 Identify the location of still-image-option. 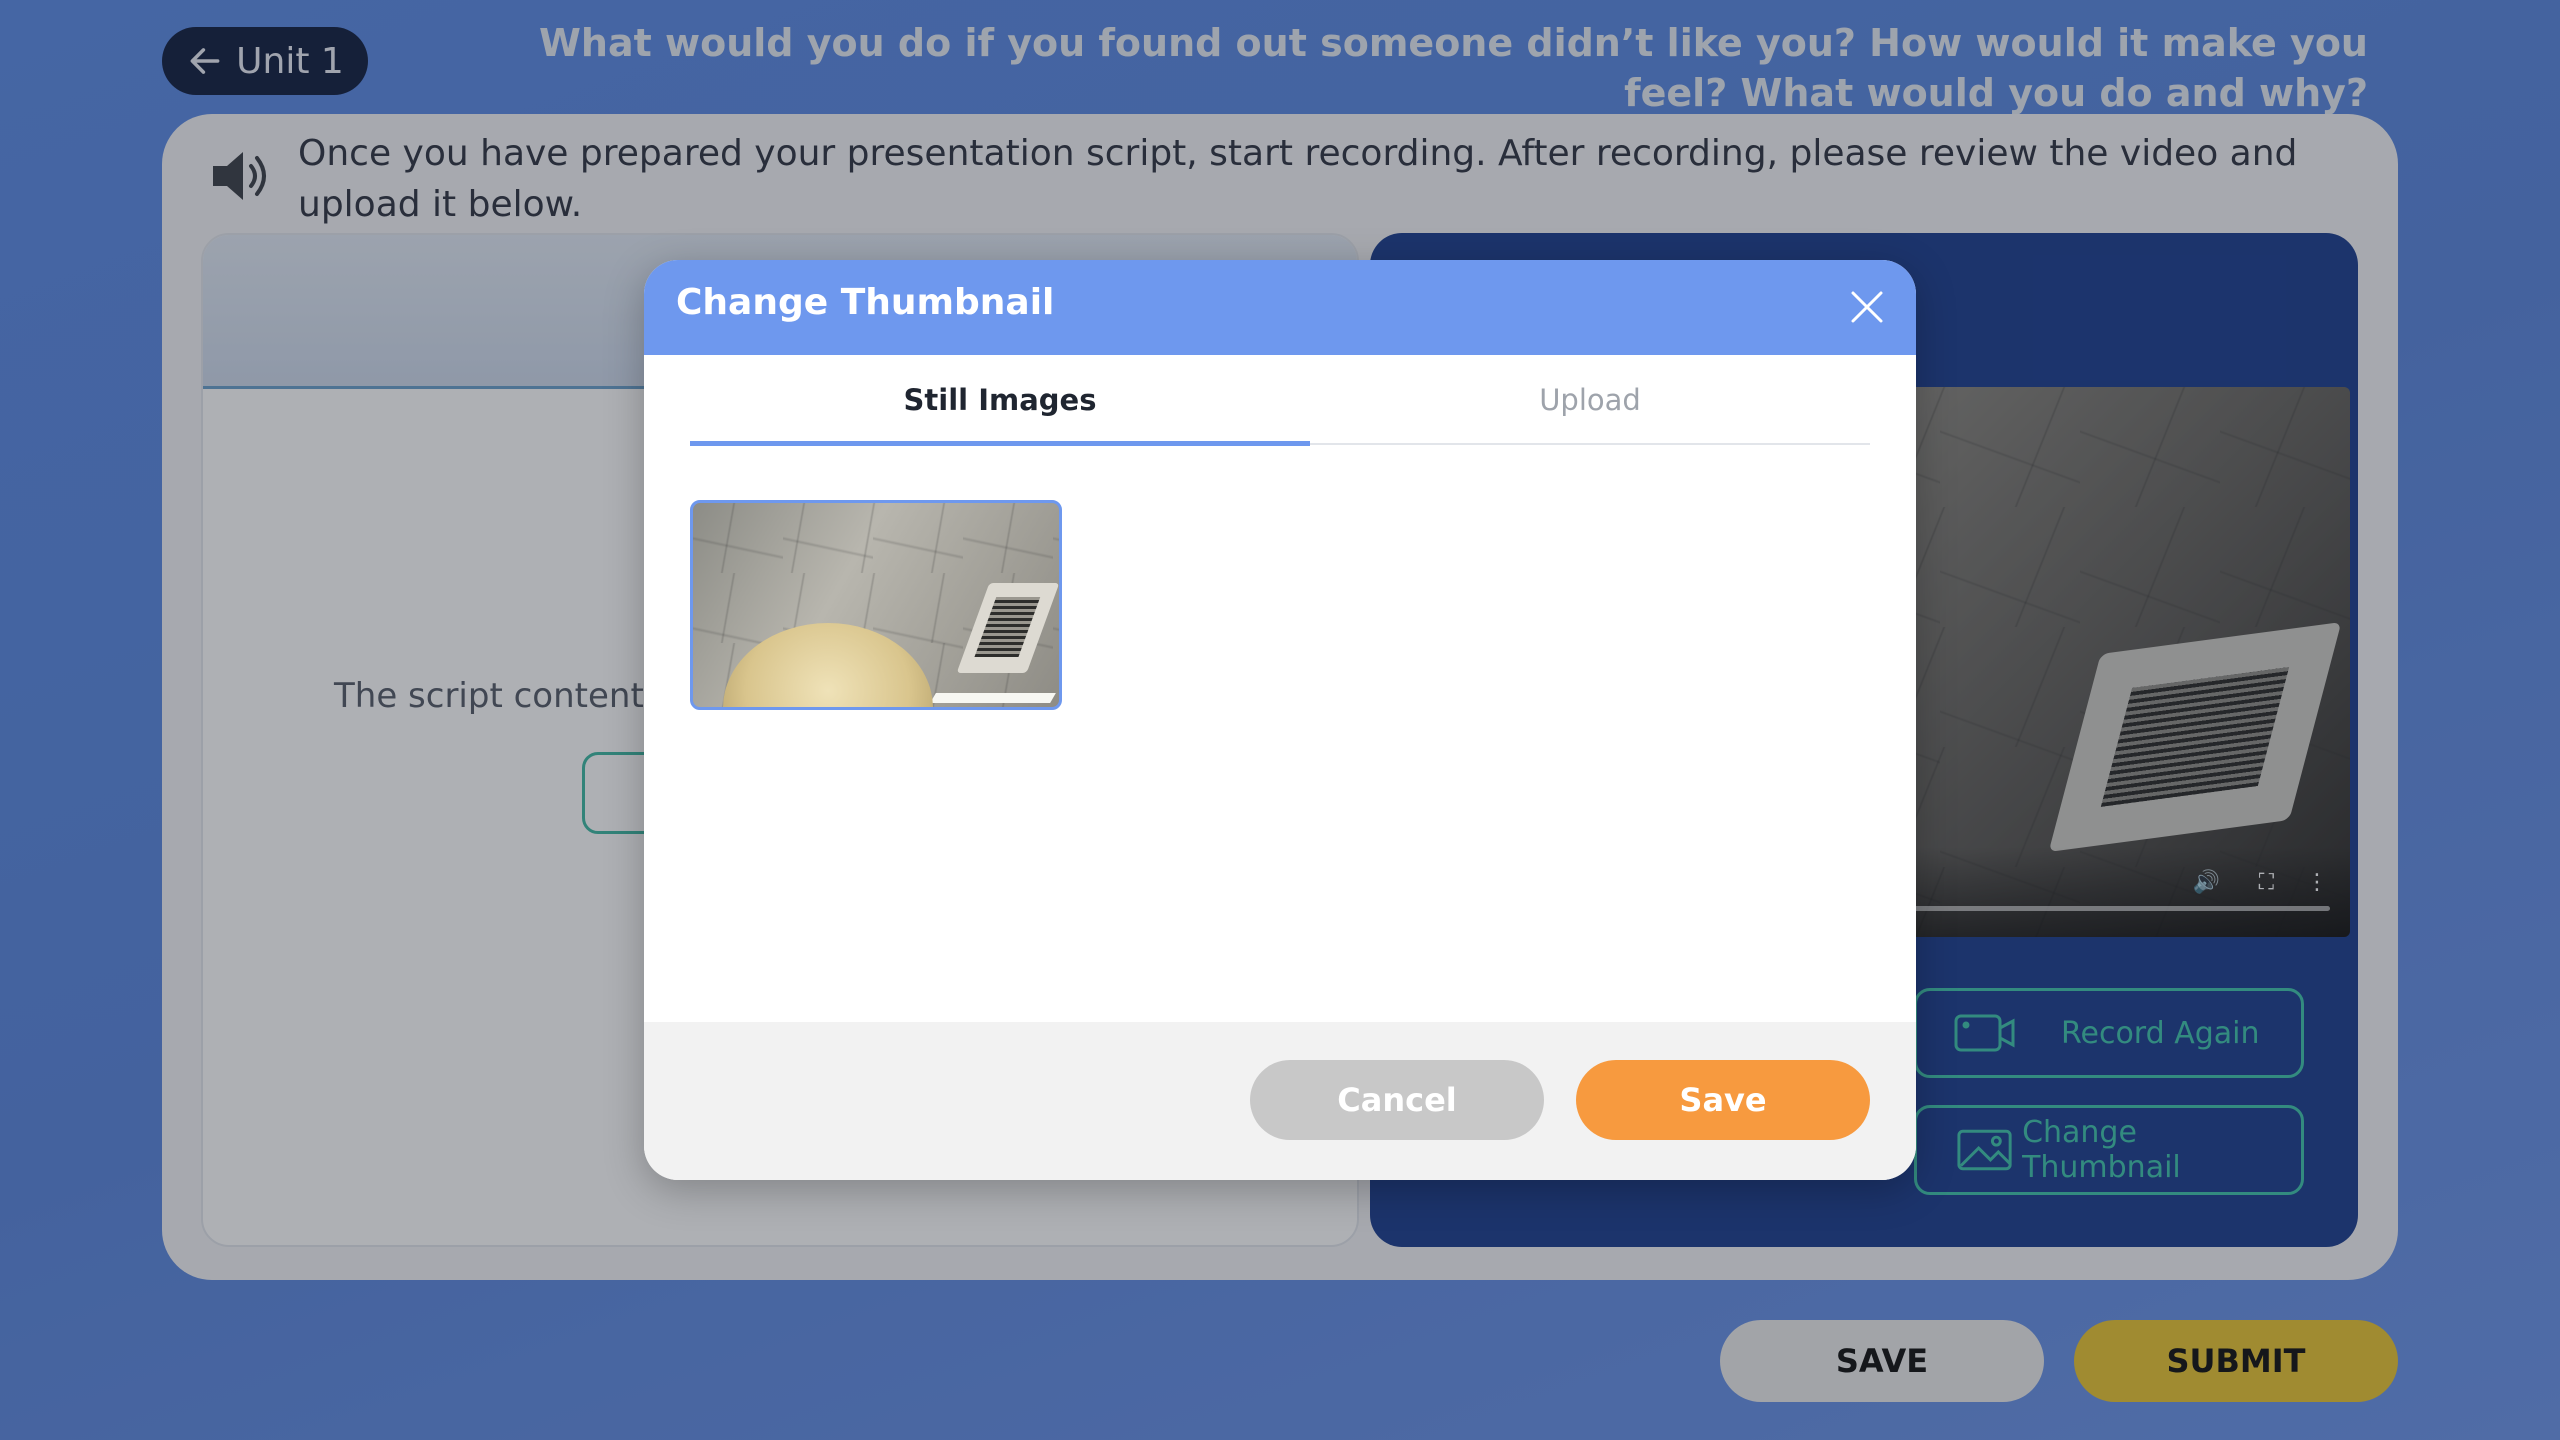
(876, 605).